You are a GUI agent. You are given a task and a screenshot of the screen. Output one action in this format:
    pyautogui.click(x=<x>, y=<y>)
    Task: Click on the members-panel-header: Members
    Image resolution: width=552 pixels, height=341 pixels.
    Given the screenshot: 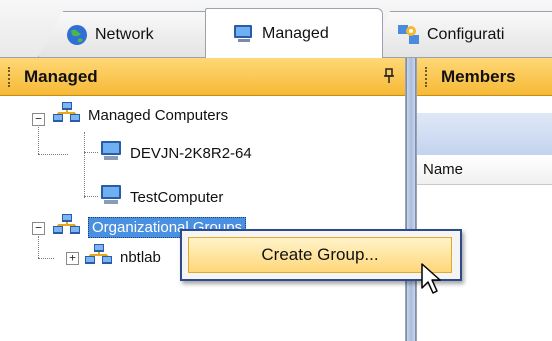 What is the action you would take?
    pyautogui.click(x=484, y=77)
    